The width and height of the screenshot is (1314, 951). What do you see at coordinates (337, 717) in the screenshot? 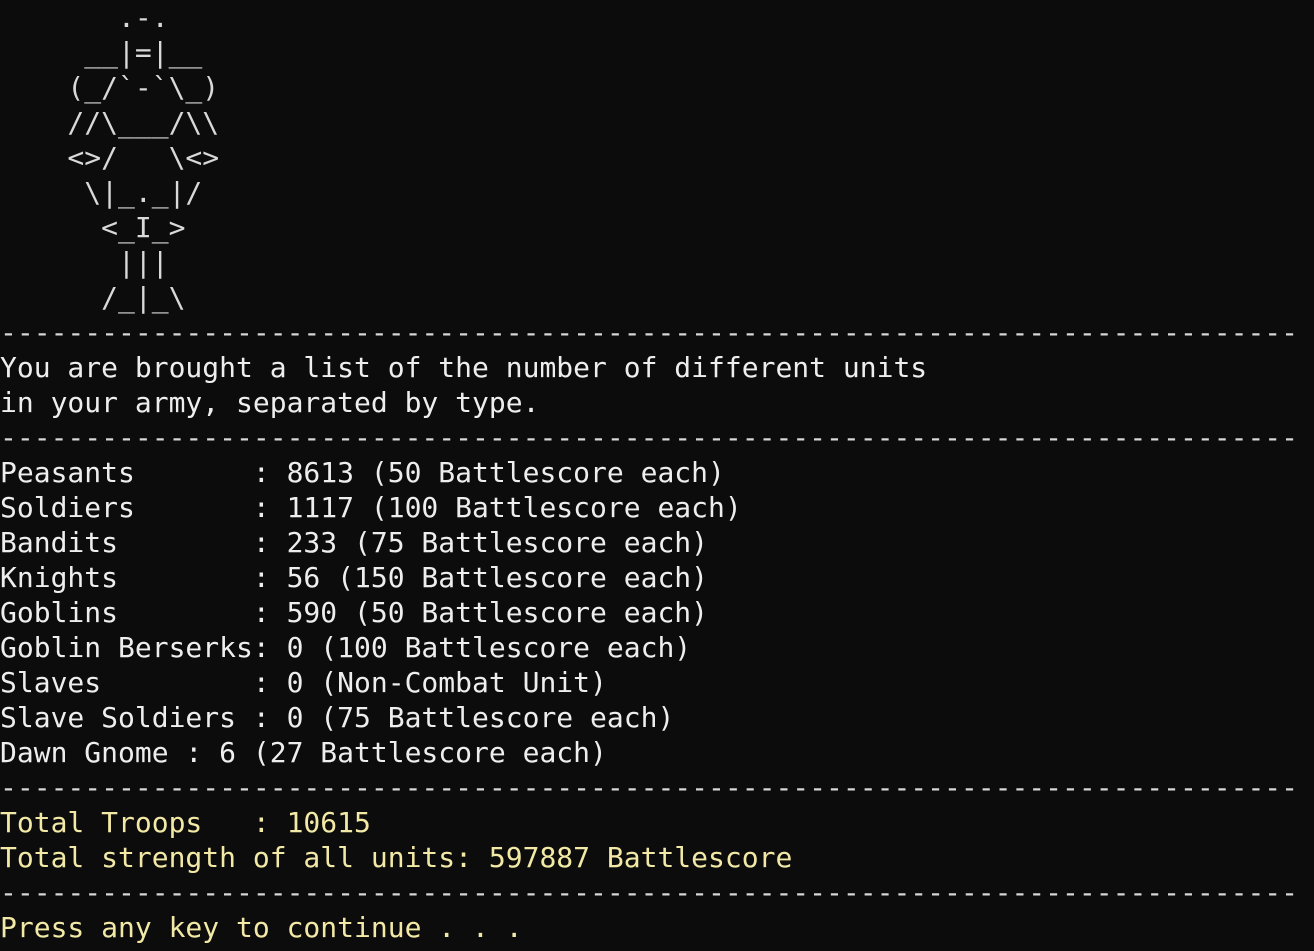
I see `unit-row-slave-soldiers: Slave Soldiers : 0 (75 Battlescore each)` at bounding box center [337, 717].